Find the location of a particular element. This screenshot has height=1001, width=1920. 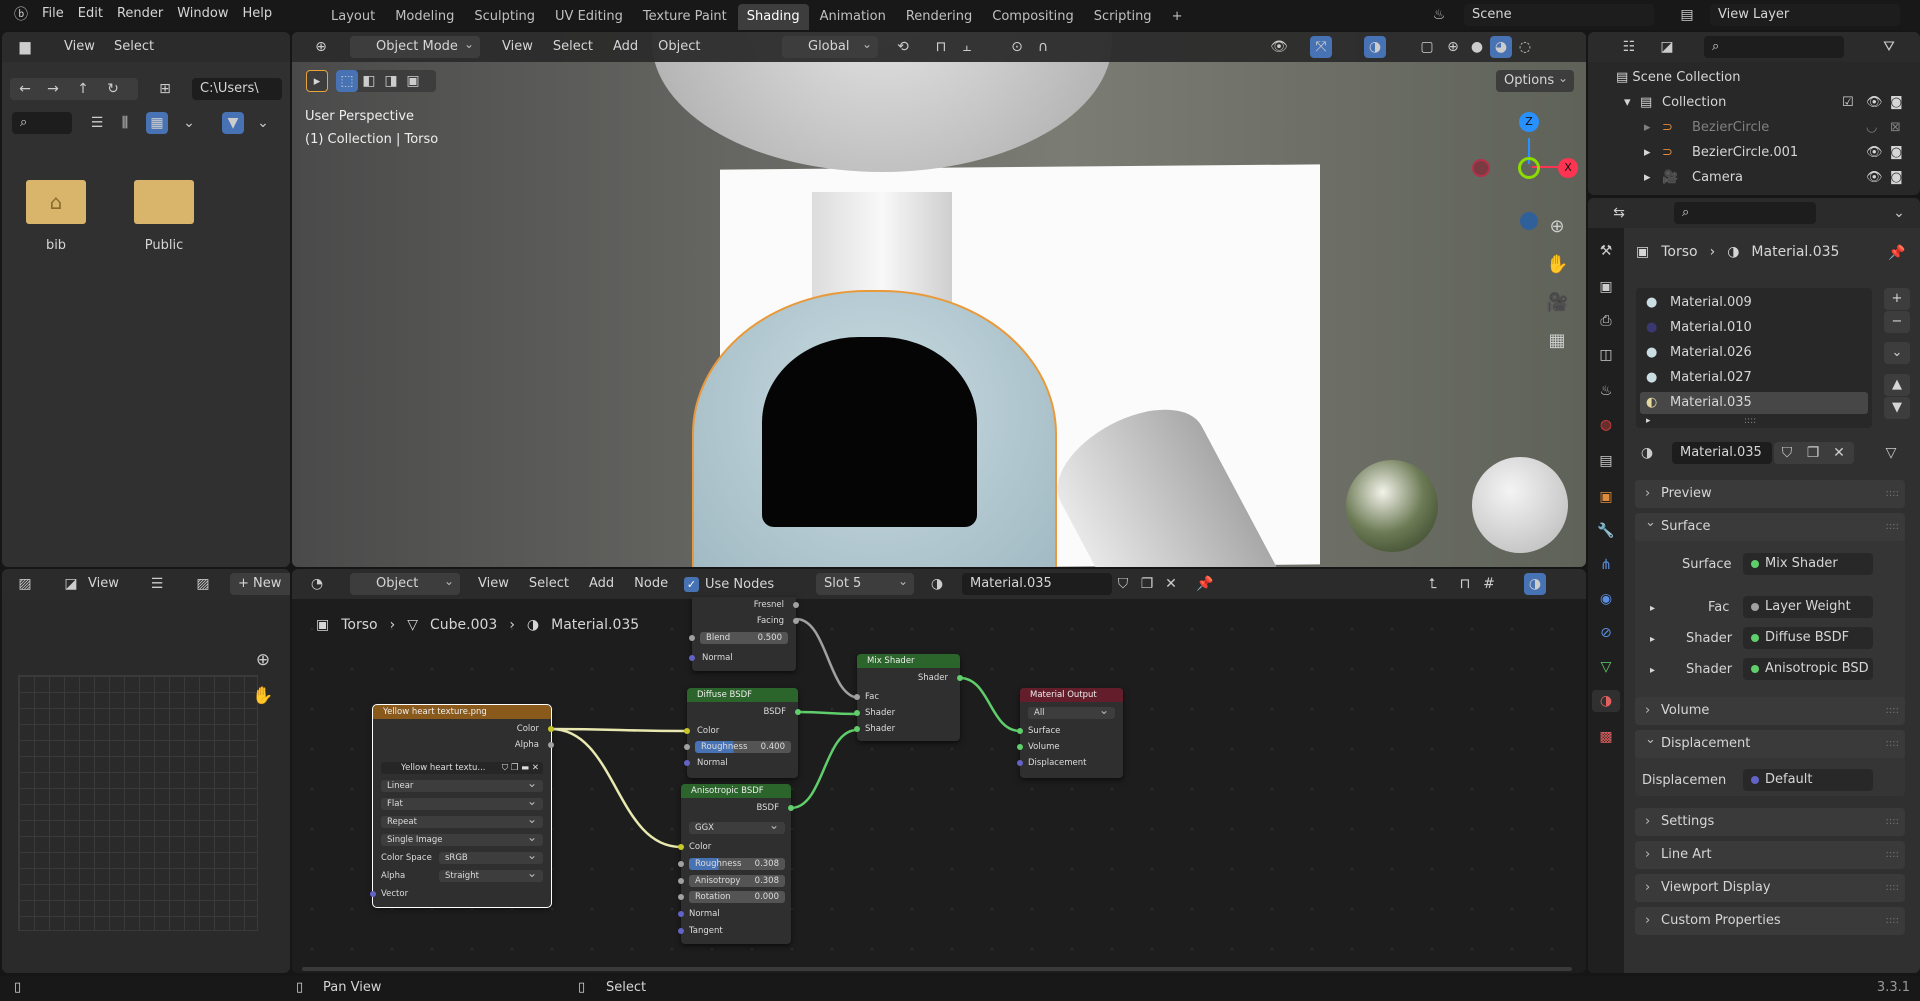

options-dropdown-icon: ⌄ is located at coordinates (1899, 213).